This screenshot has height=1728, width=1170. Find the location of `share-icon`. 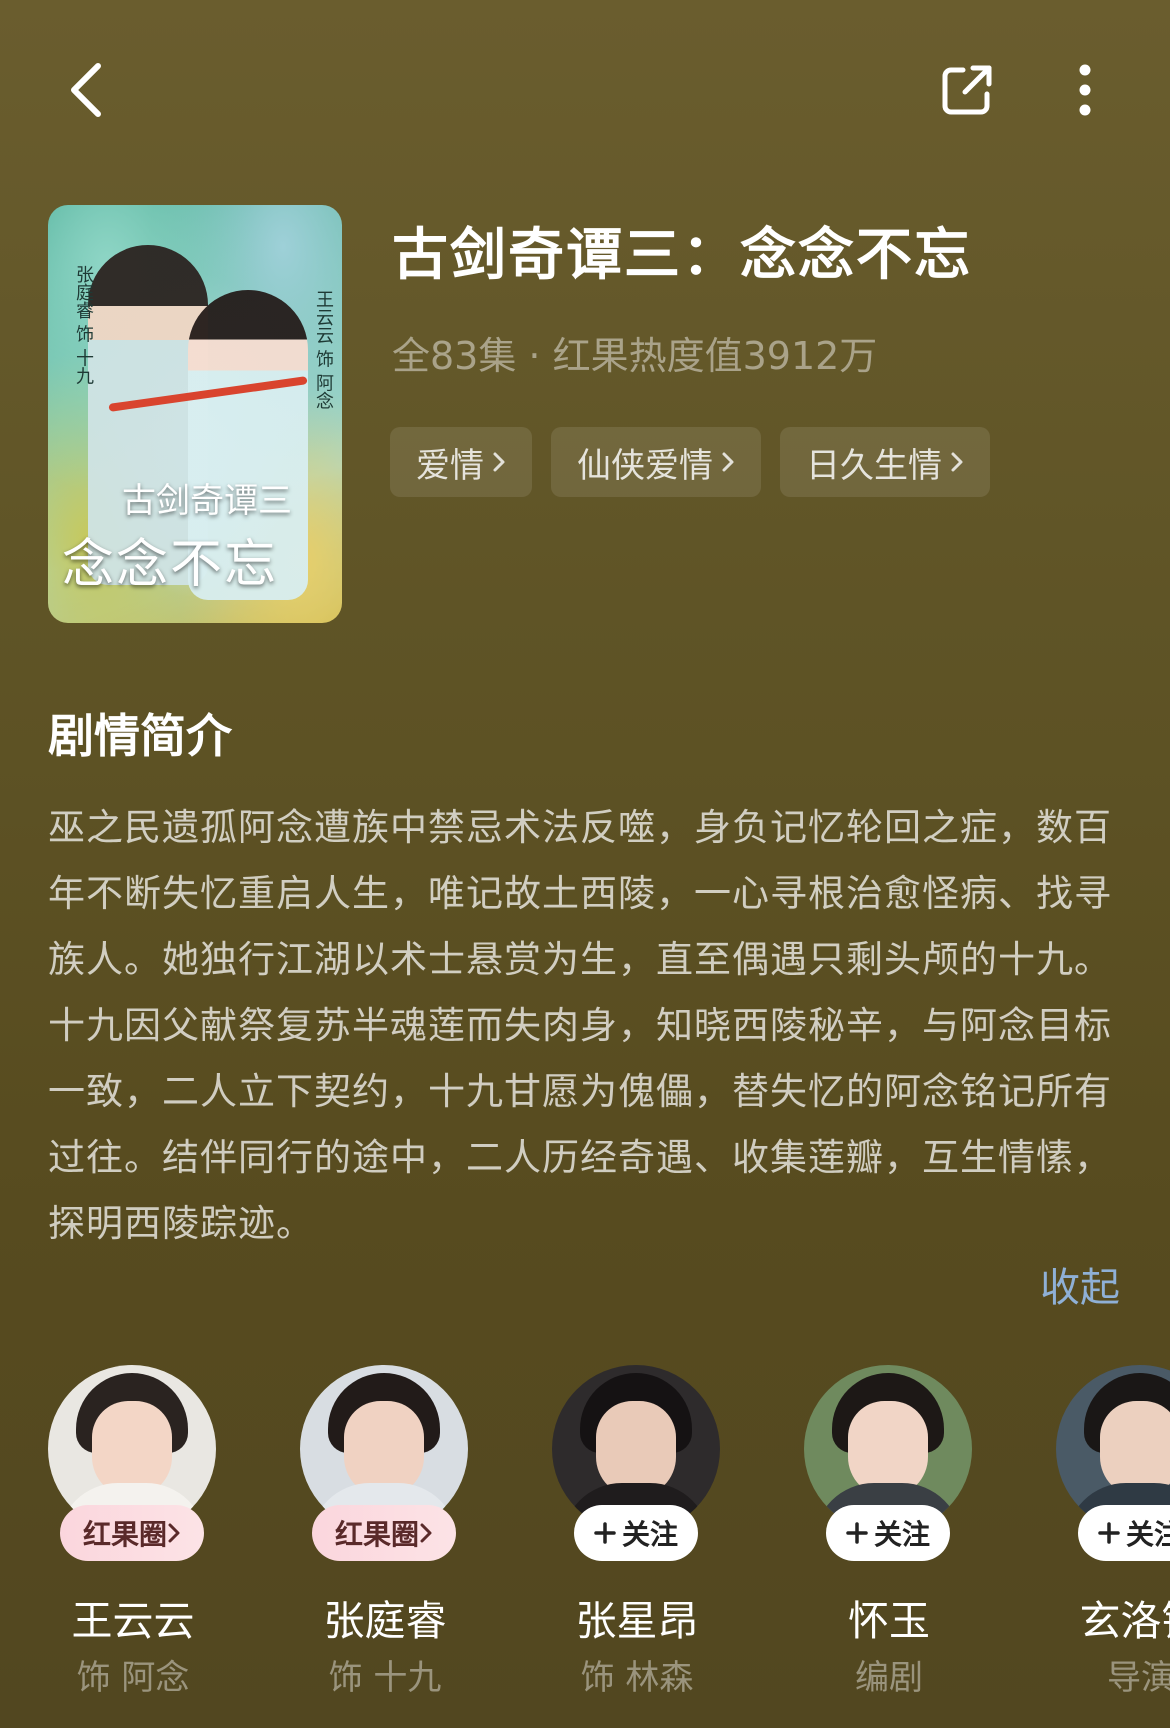

share-icon is located at coordinates (967, 90).